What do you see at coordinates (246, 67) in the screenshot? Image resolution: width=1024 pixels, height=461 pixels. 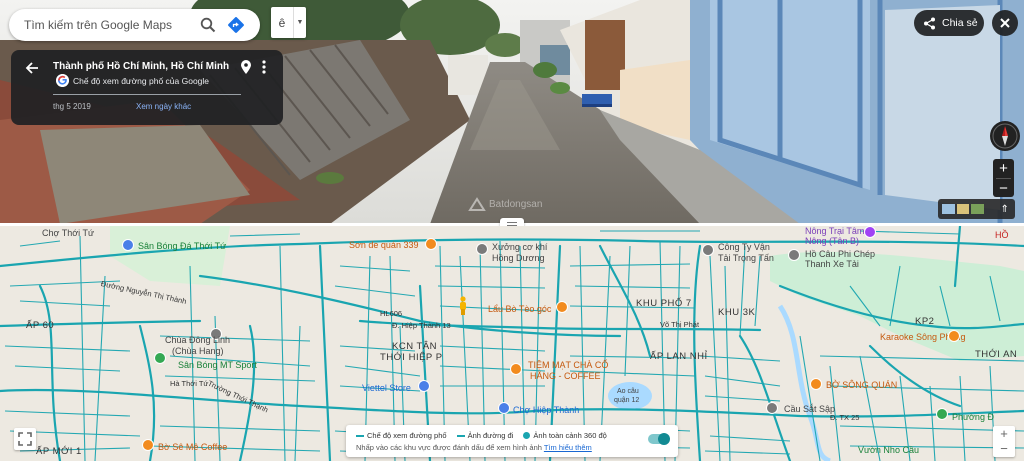 I see `location-pin-icon` at bounding box center [246, 67].